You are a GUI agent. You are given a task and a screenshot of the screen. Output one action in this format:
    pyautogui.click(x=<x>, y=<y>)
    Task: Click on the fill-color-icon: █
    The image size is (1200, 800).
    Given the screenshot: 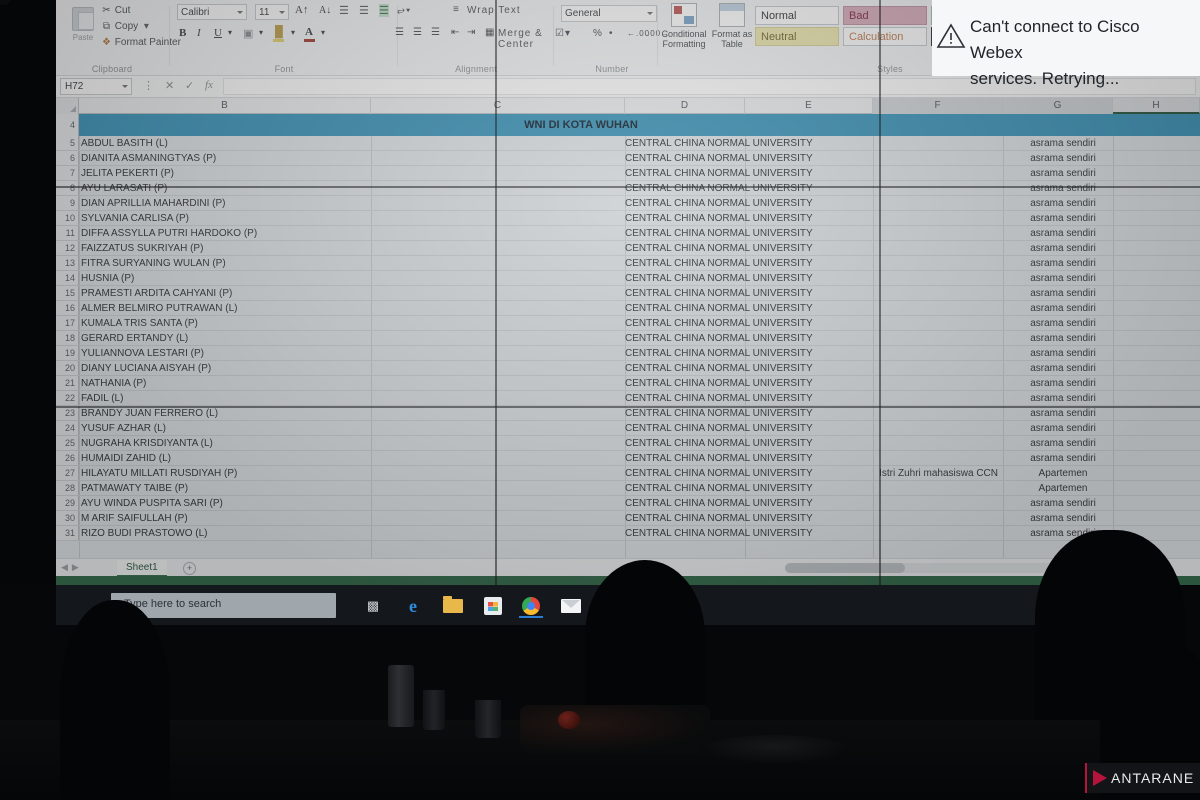 What is the action you would take?
    pyautogui.click(x=279, y=32)
    